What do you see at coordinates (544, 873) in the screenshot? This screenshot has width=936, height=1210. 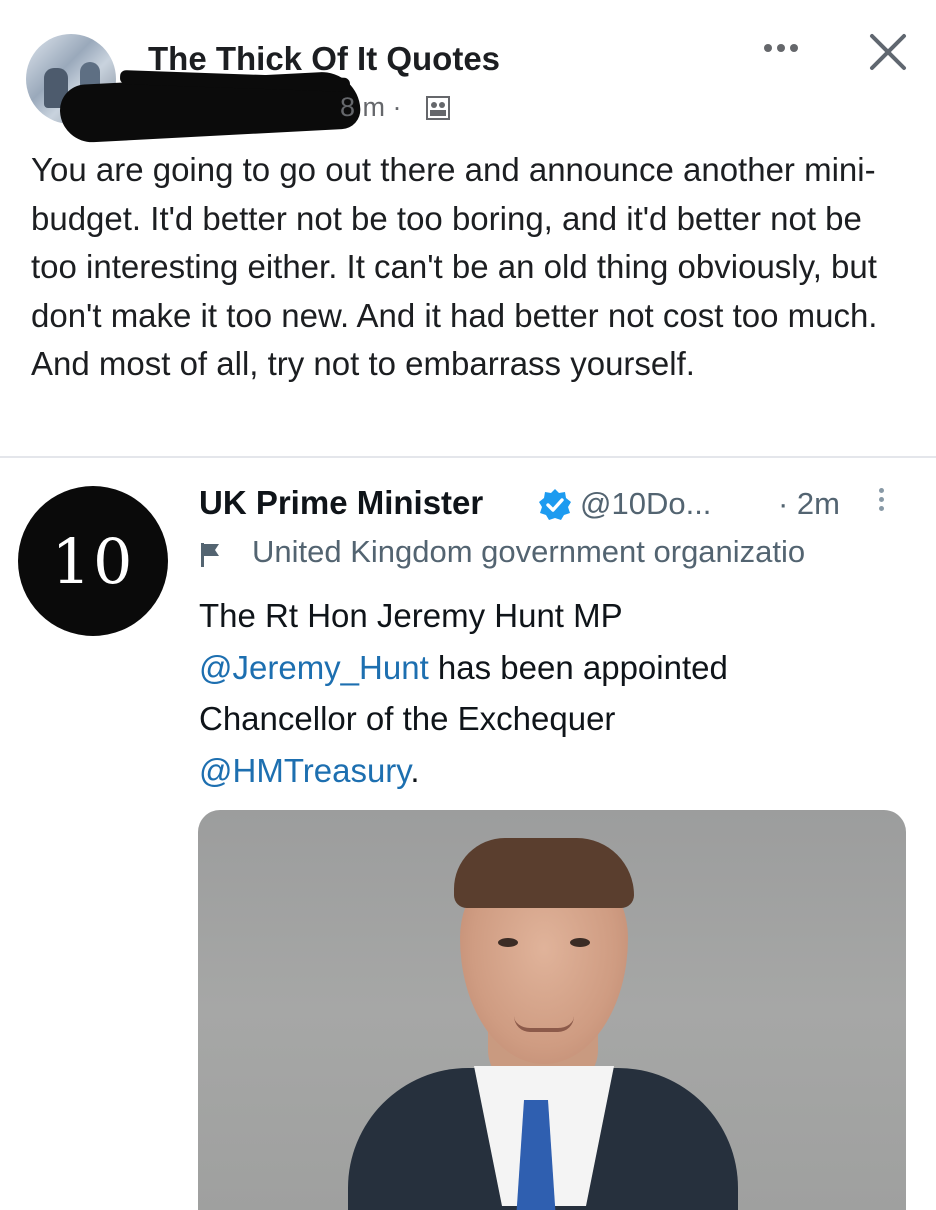 I see `photo-hair` at bounding box center [544, 873].